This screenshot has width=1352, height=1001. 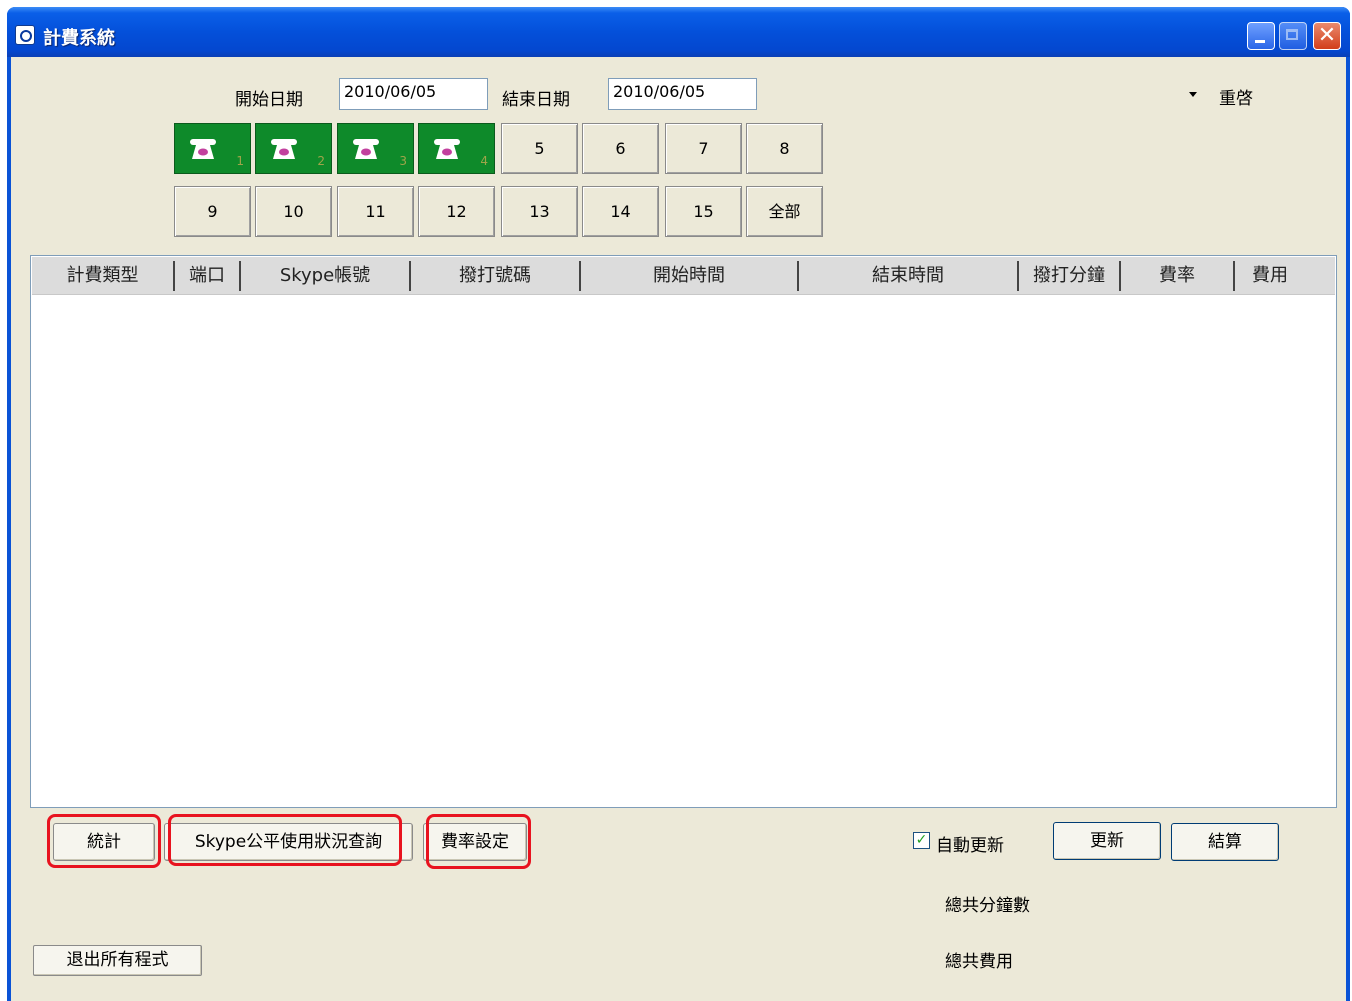 I want to click on stats-button: 統計, so click(x=104, y=842).